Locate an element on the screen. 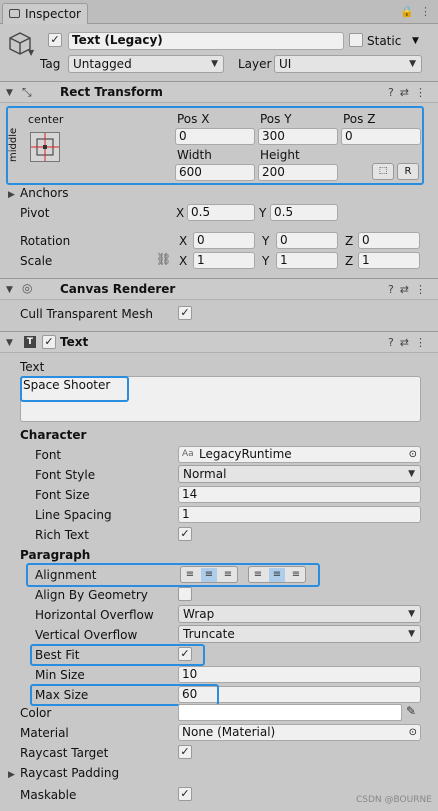 The width and height of the screenshot is (438, 811). rotation-label: Rotation is located at coordinates (45, 241).